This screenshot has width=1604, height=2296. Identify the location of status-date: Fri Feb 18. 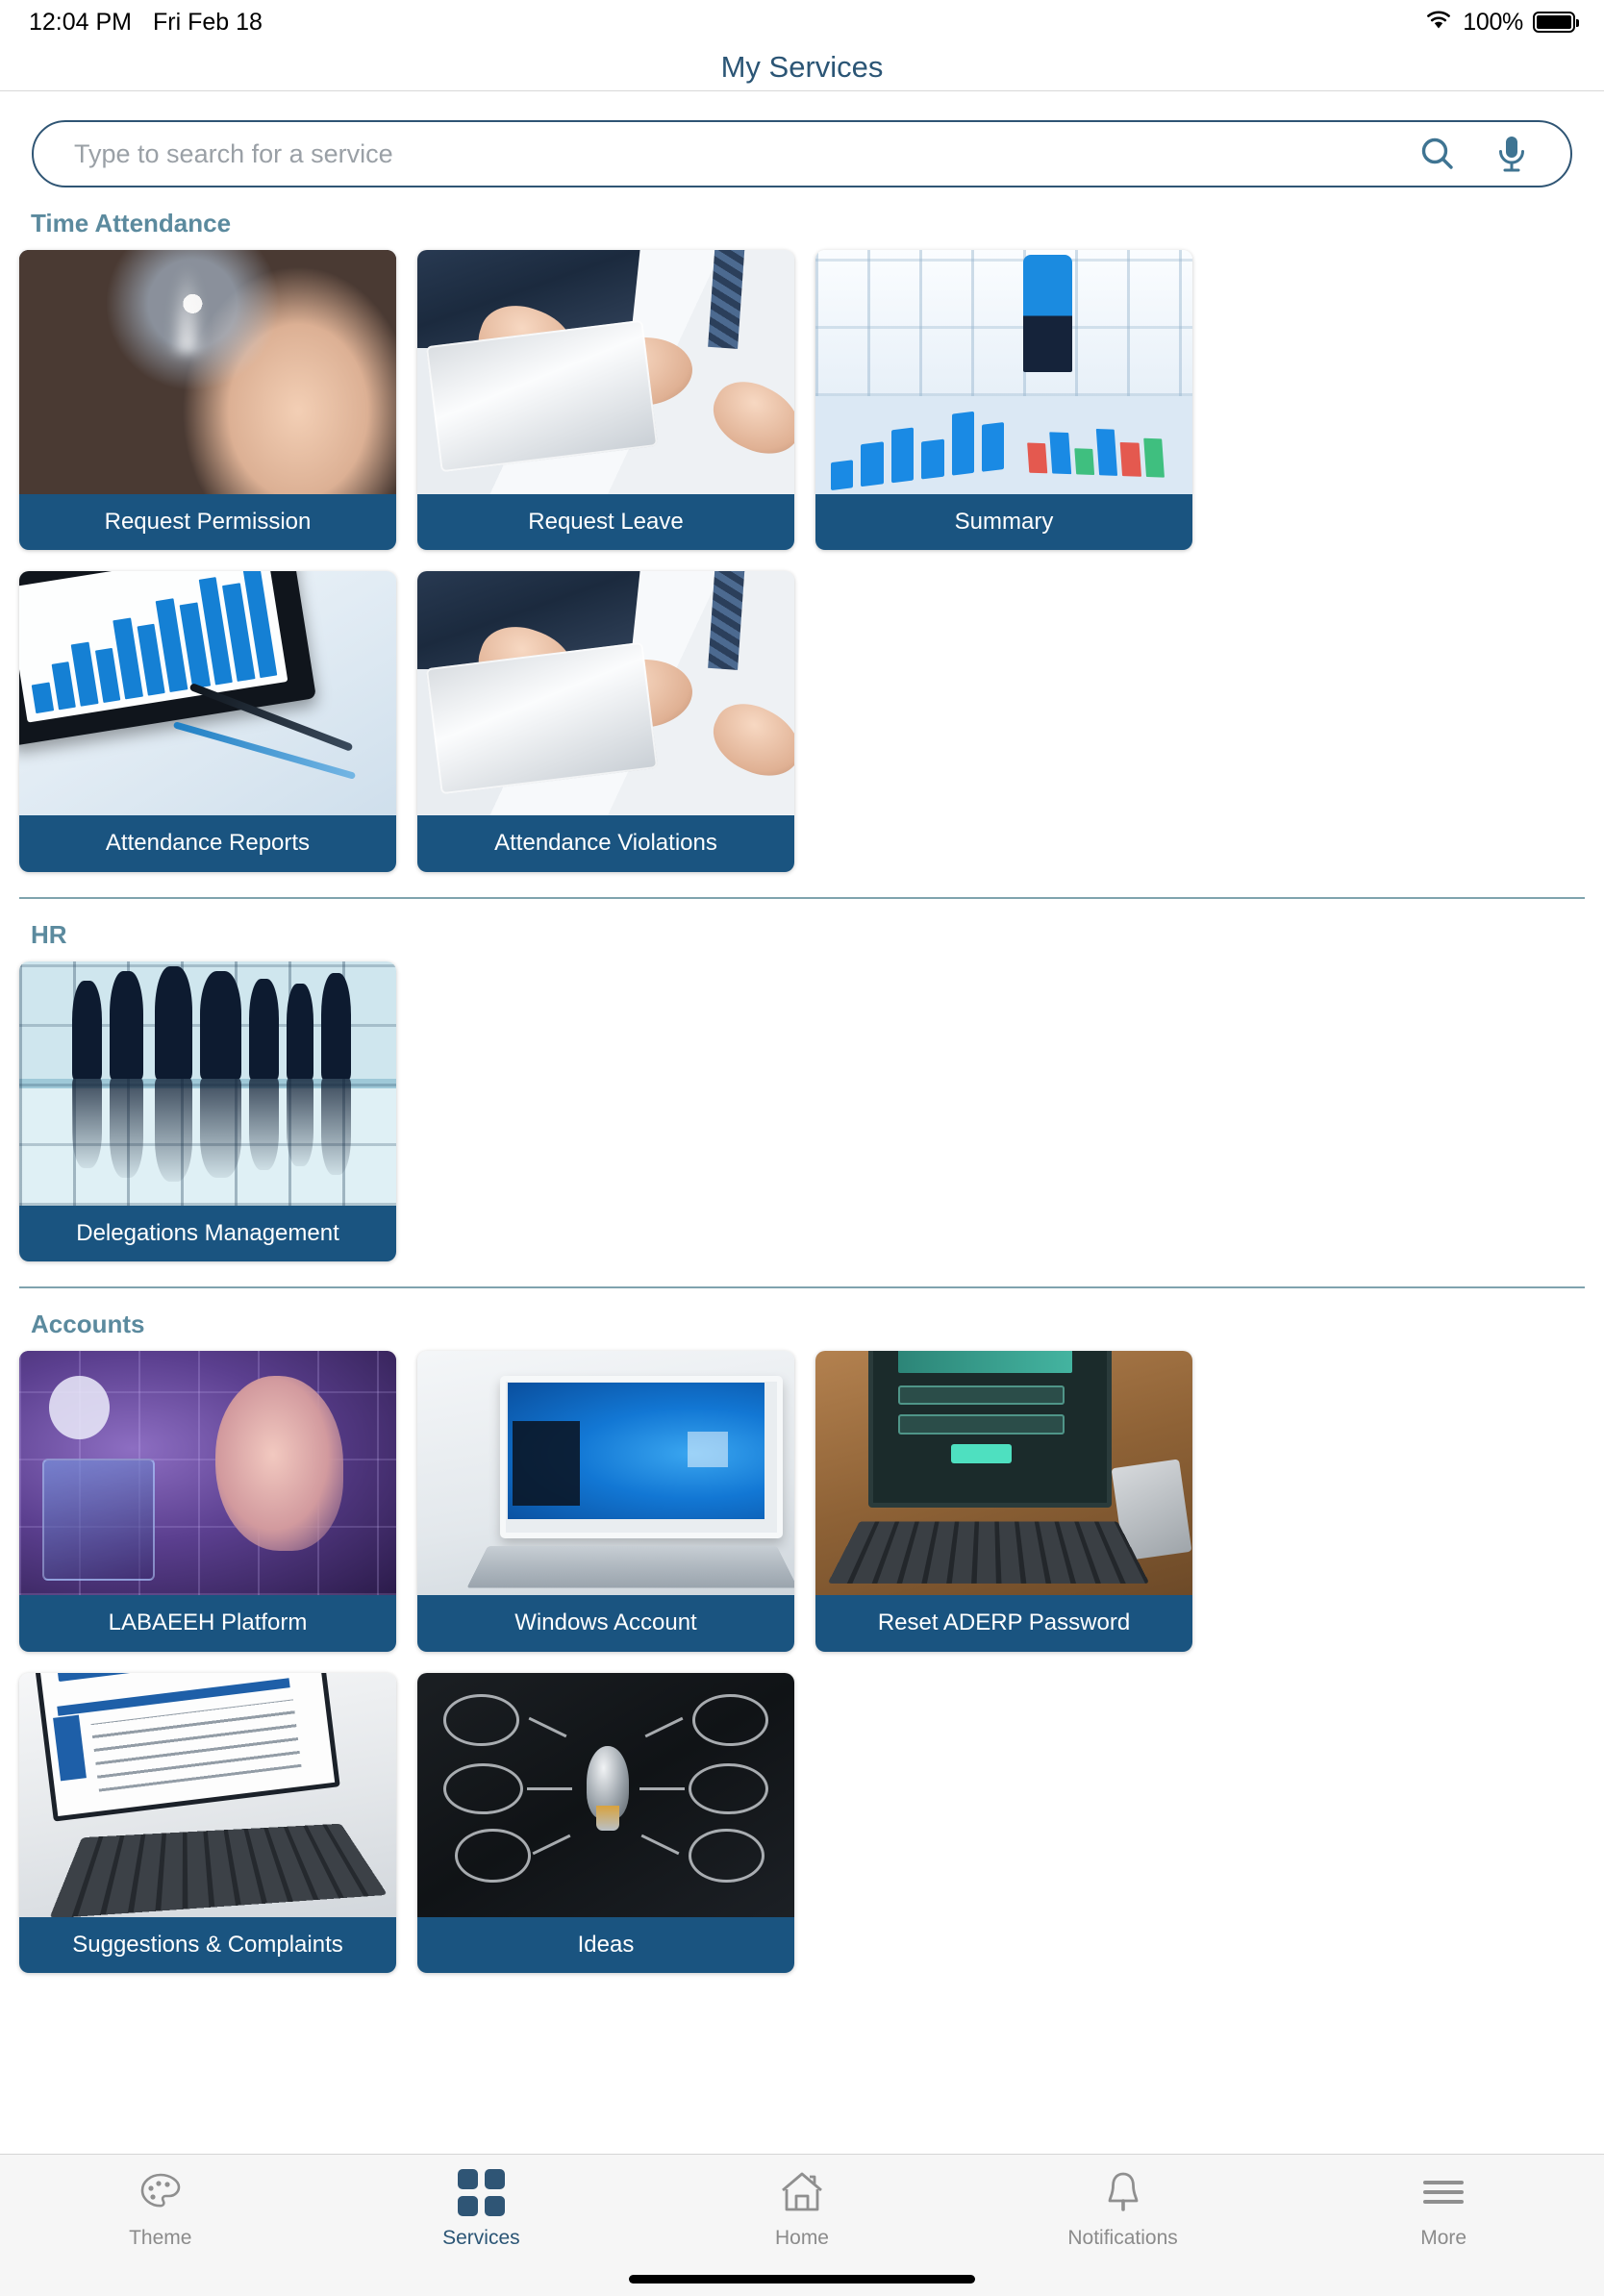
(208, 22).